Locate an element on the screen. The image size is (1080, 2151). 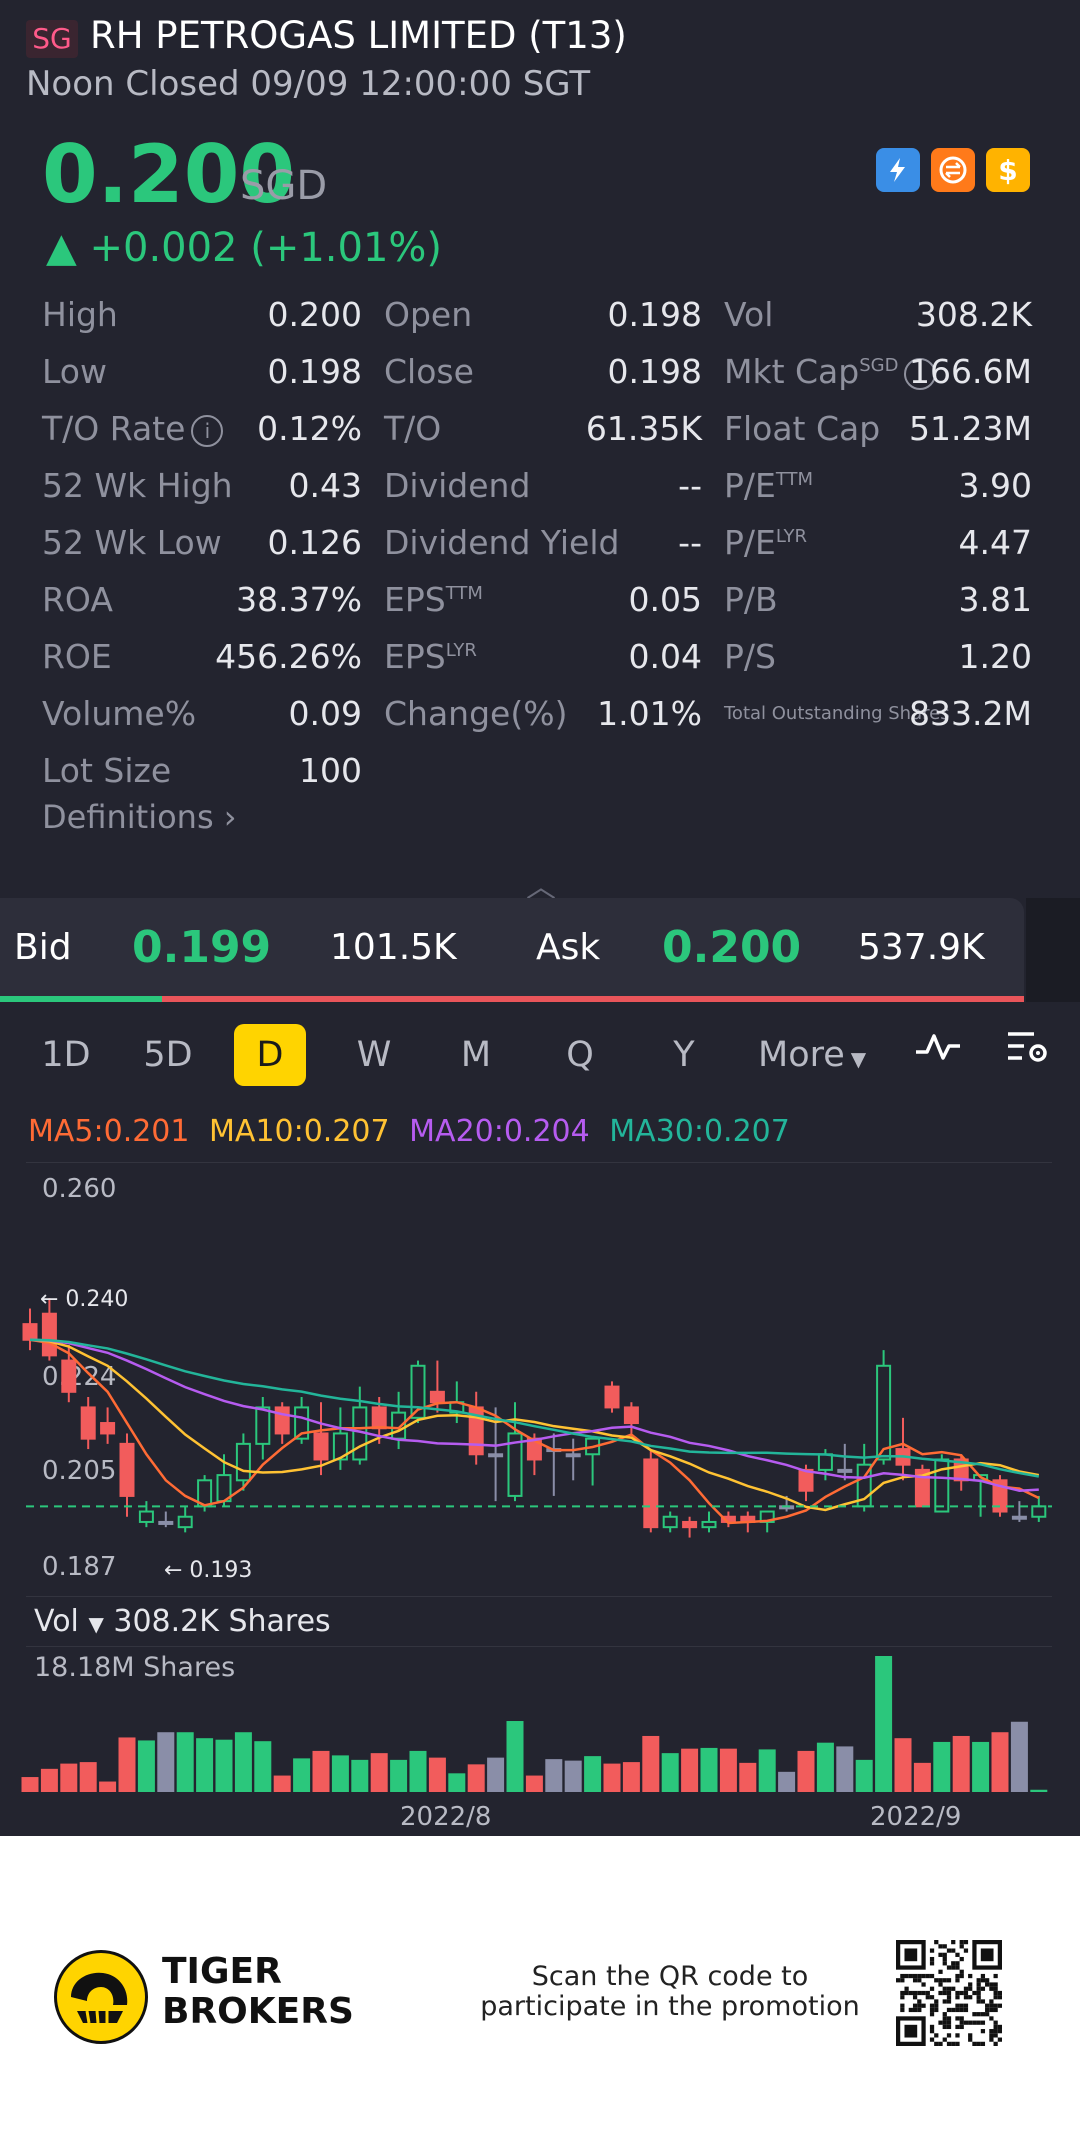
stat-value: 308.2K is located at coordinates (973, 314).